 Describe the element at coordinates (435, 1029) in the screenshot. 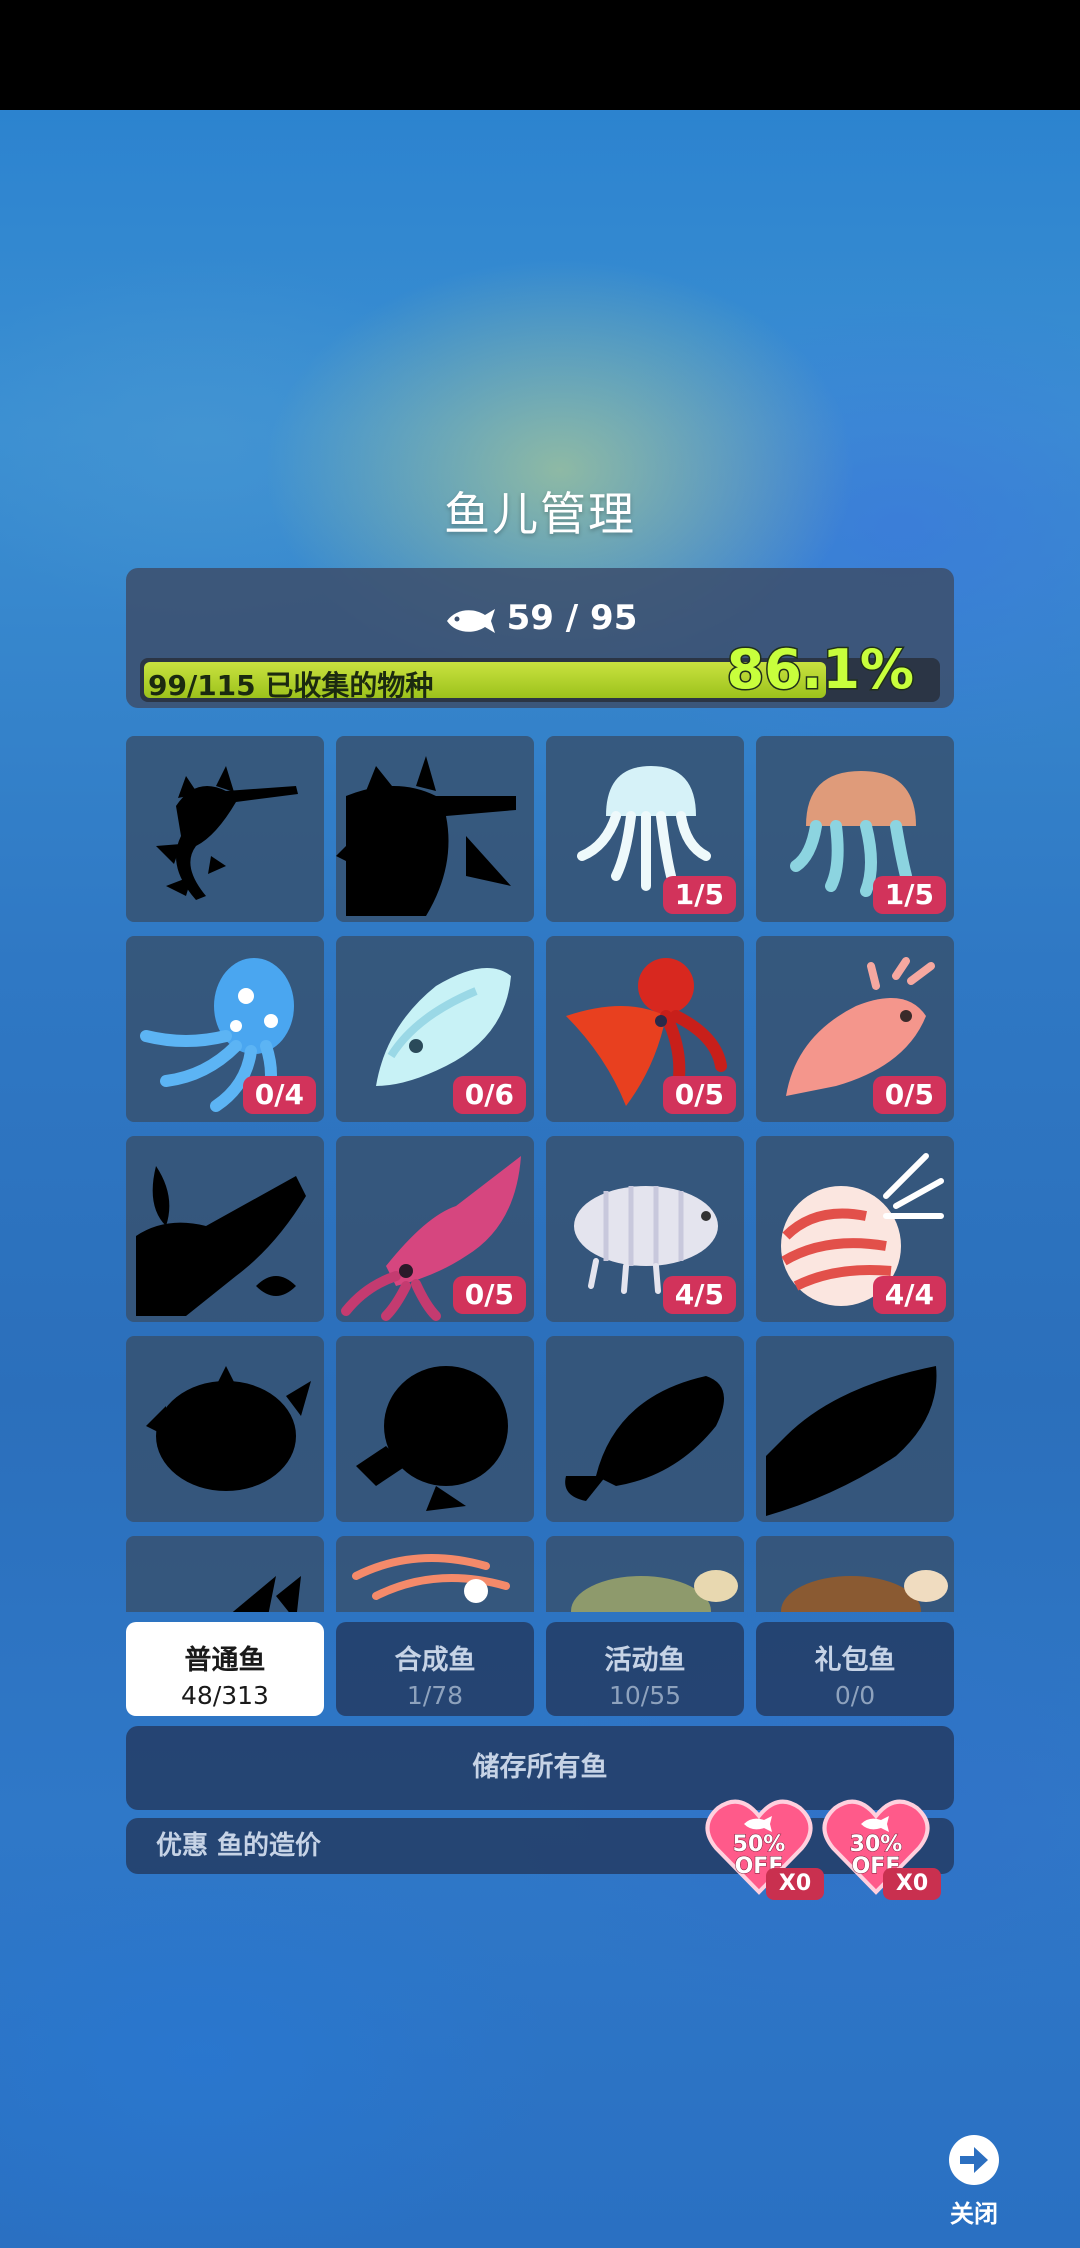

I see `fish-cell-cuttlefish: 0/6` at that location.